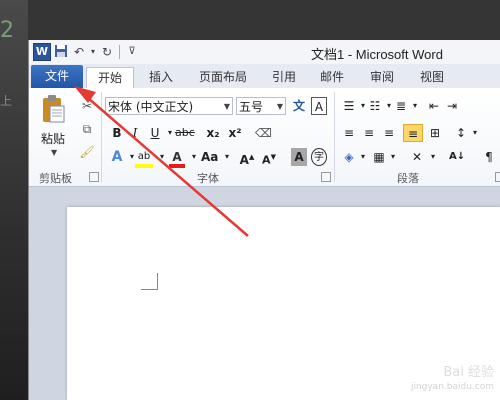 Image resolution: width=500 pixels, height=400 pixels. What do you see at coordinates (144, 158) in the screenshot?
I see `highlight-icon: ab` at bounding box center [144, 158].